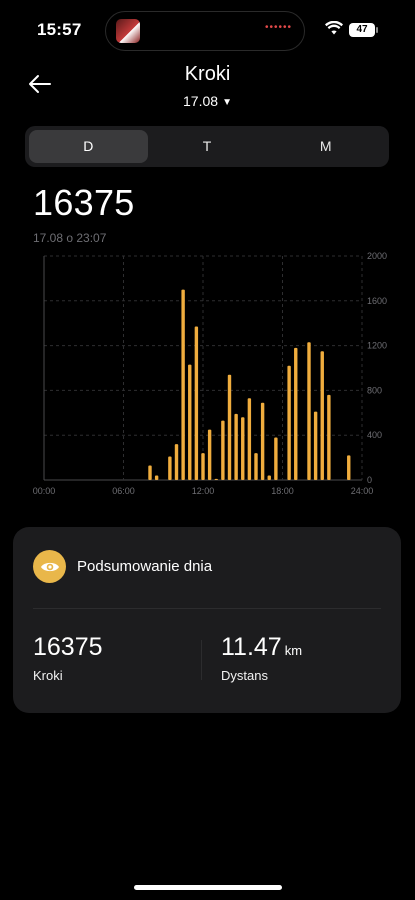  Describe the element at coordinates (325, 146) in the screenshot. I see `tab-month: M` at that location.